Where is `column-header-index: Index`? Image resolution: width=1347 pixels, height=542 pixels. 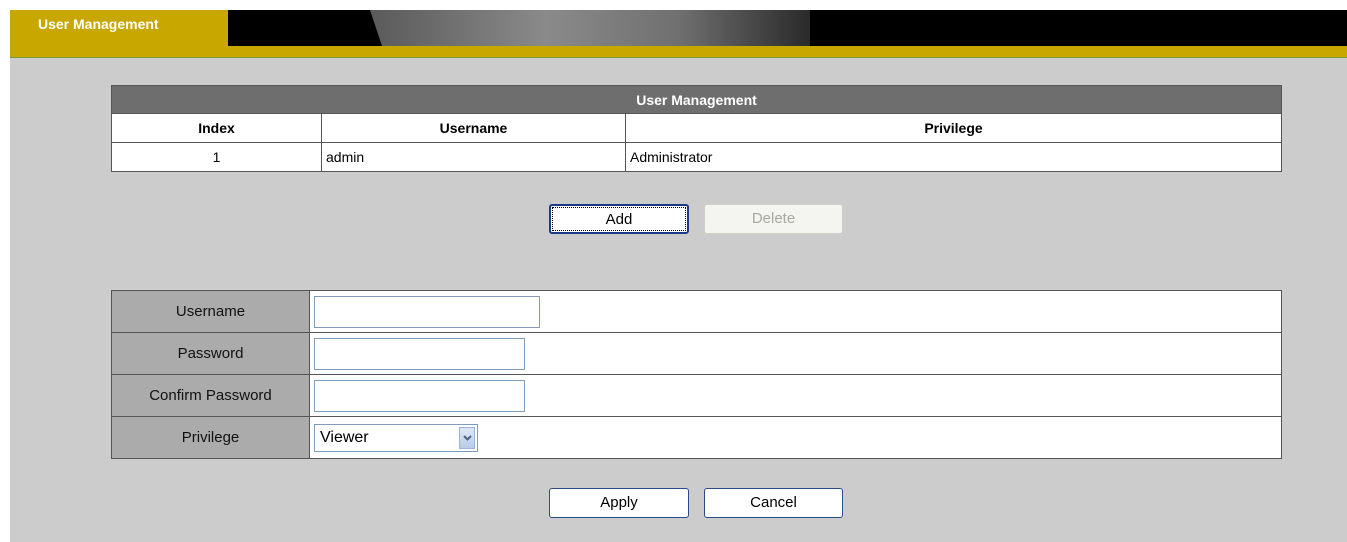 column-header-index: Index is located at coordinates (216, 128).